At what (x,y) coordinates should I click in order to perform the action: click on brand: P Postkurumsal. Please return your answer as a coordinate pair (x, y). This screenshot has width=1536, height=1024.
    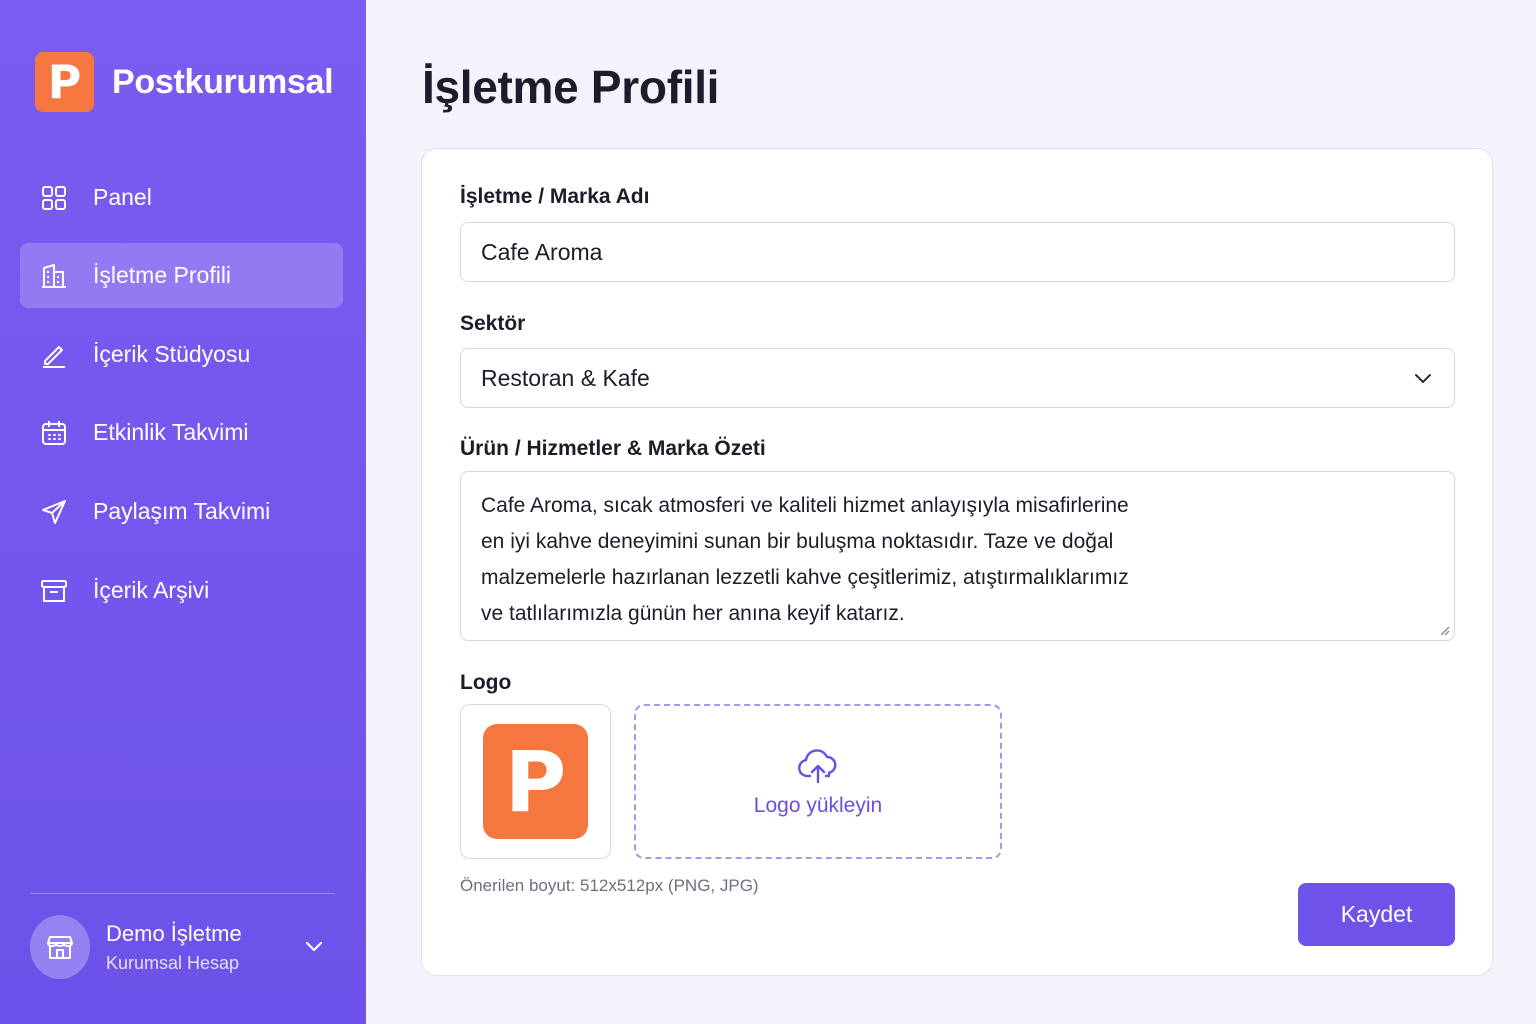
    Looking at the image, I should click on (184, 82).